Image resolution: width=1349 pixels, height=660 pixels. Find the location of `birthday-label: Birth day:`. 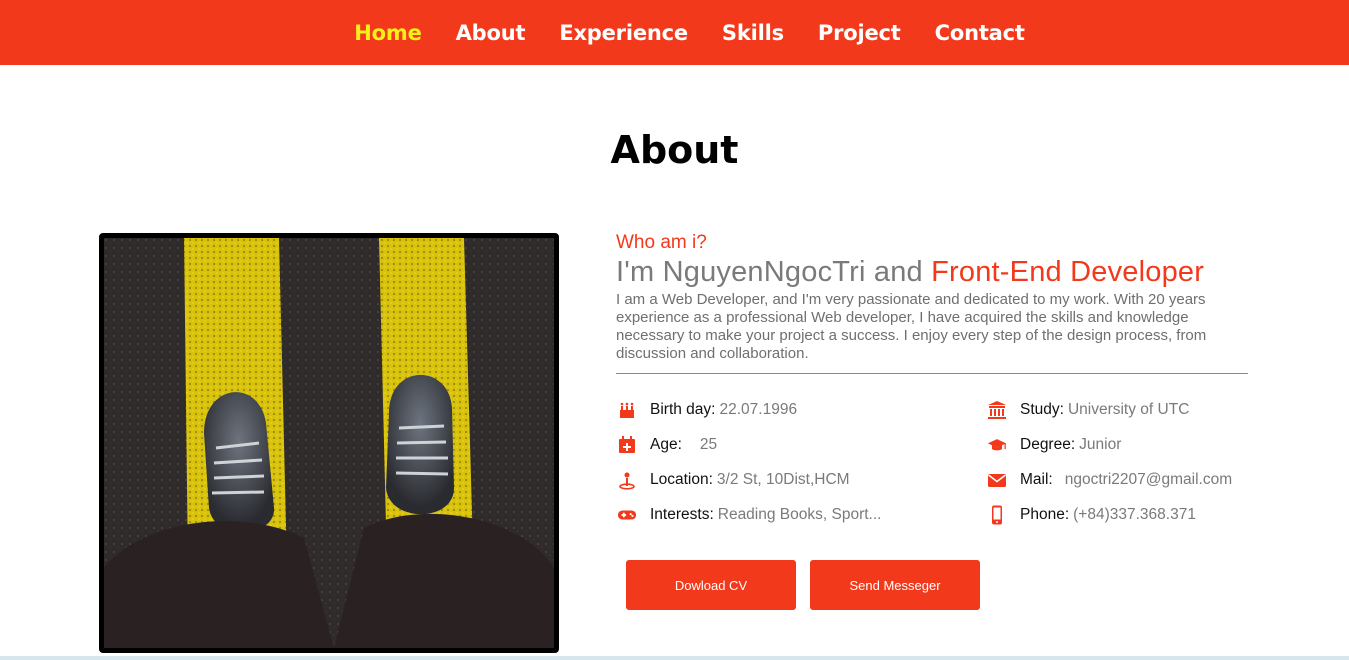

birthday-label: Birth day: is located at coordinates (683, 409).